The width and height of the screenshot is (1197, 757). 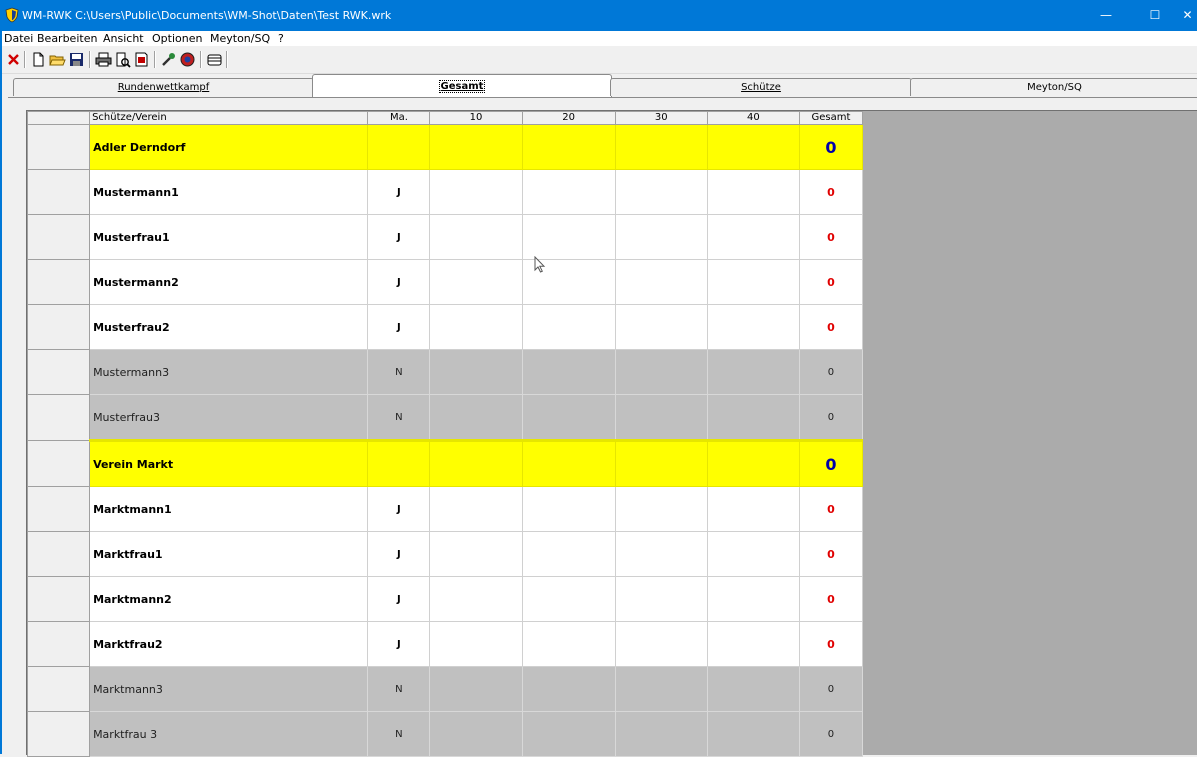 What do you see at coordinates (229, 192) in the screenshot?
I see `shooter-name-cell: Mustermann1` at bounding box center [229, 192].